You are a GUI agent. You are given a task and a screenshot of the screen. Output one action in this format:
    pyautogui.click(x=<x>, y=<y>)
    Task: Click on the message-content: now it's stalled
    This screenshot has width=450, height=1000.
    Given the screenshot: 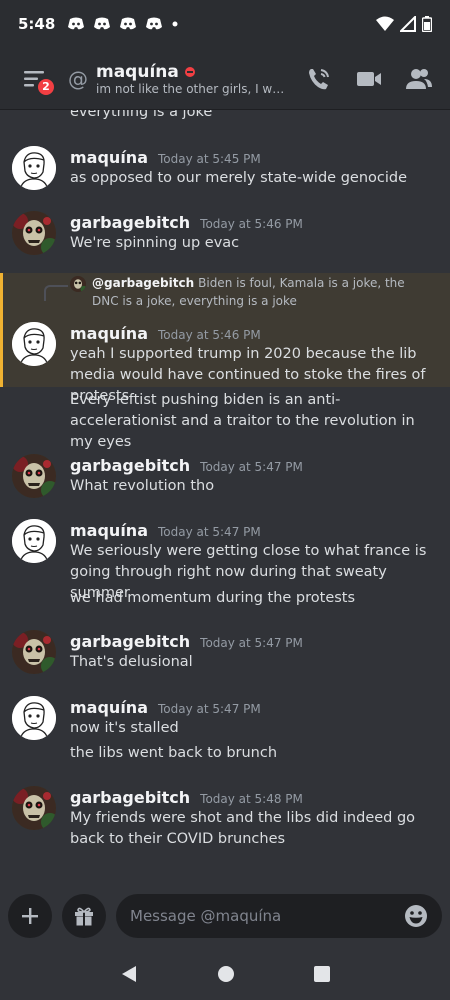 What is the action you would take?
    pyautogui.click(x=124, y=728)
    